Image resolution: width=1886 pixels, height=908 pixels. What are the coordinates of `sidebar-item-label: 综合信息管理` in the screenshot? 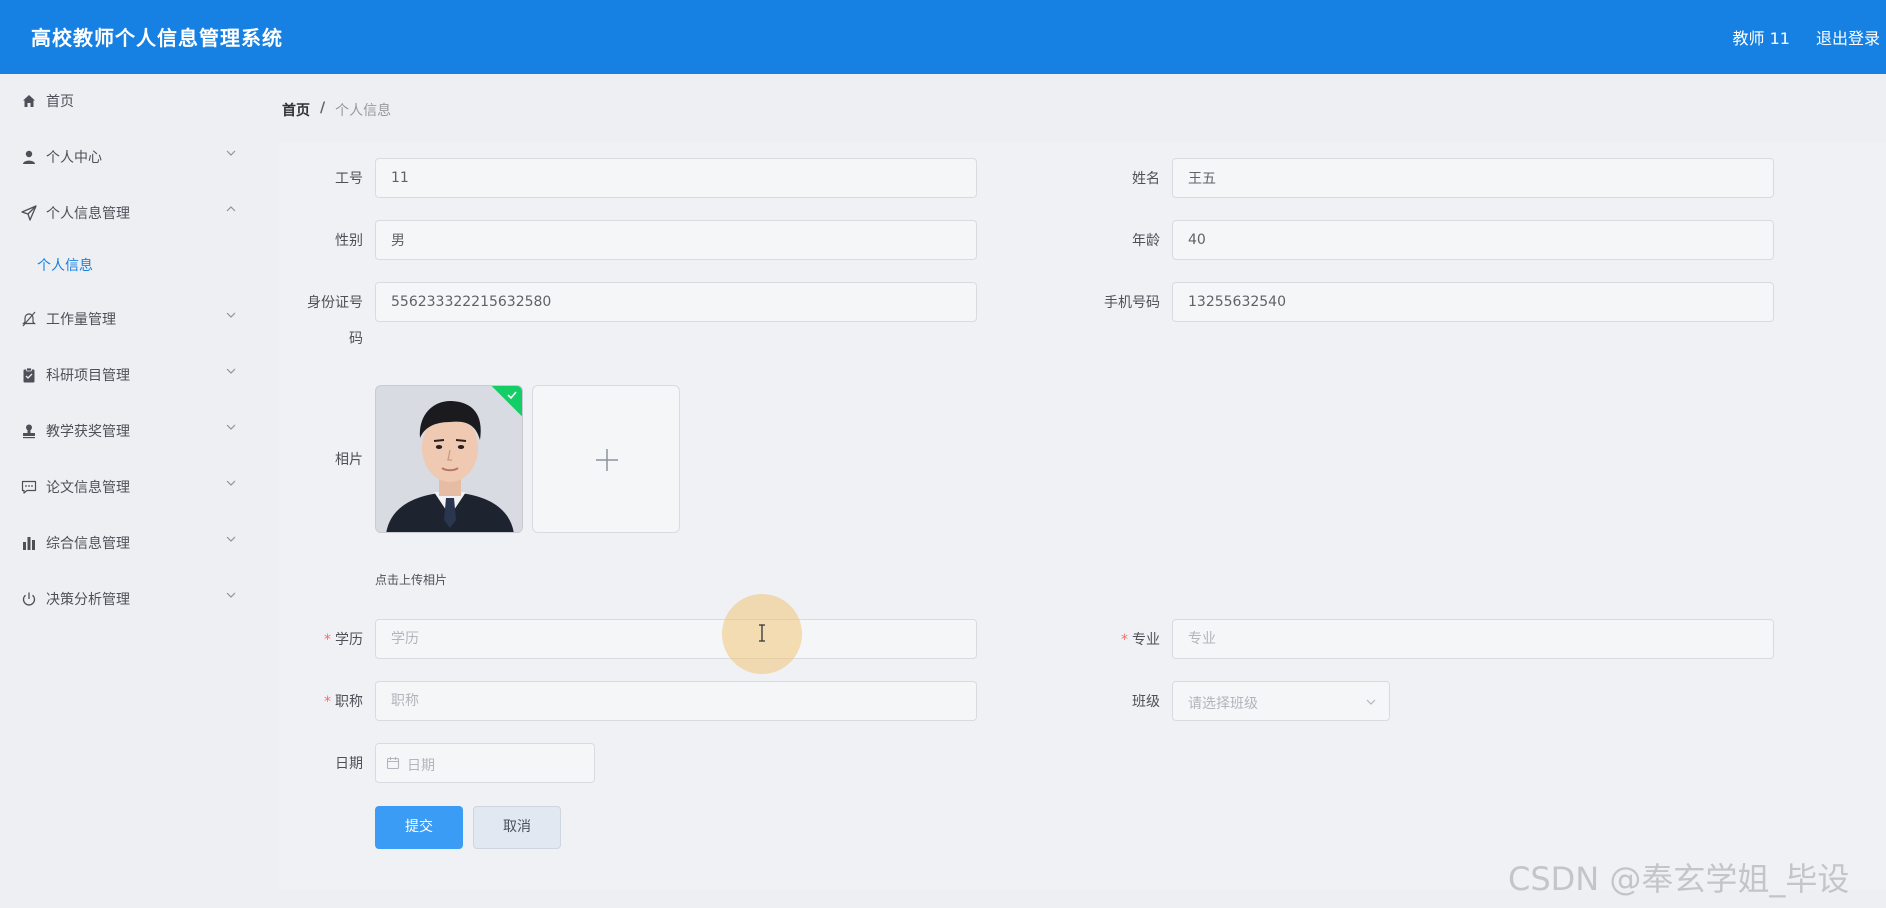 It's located at (88, 544).